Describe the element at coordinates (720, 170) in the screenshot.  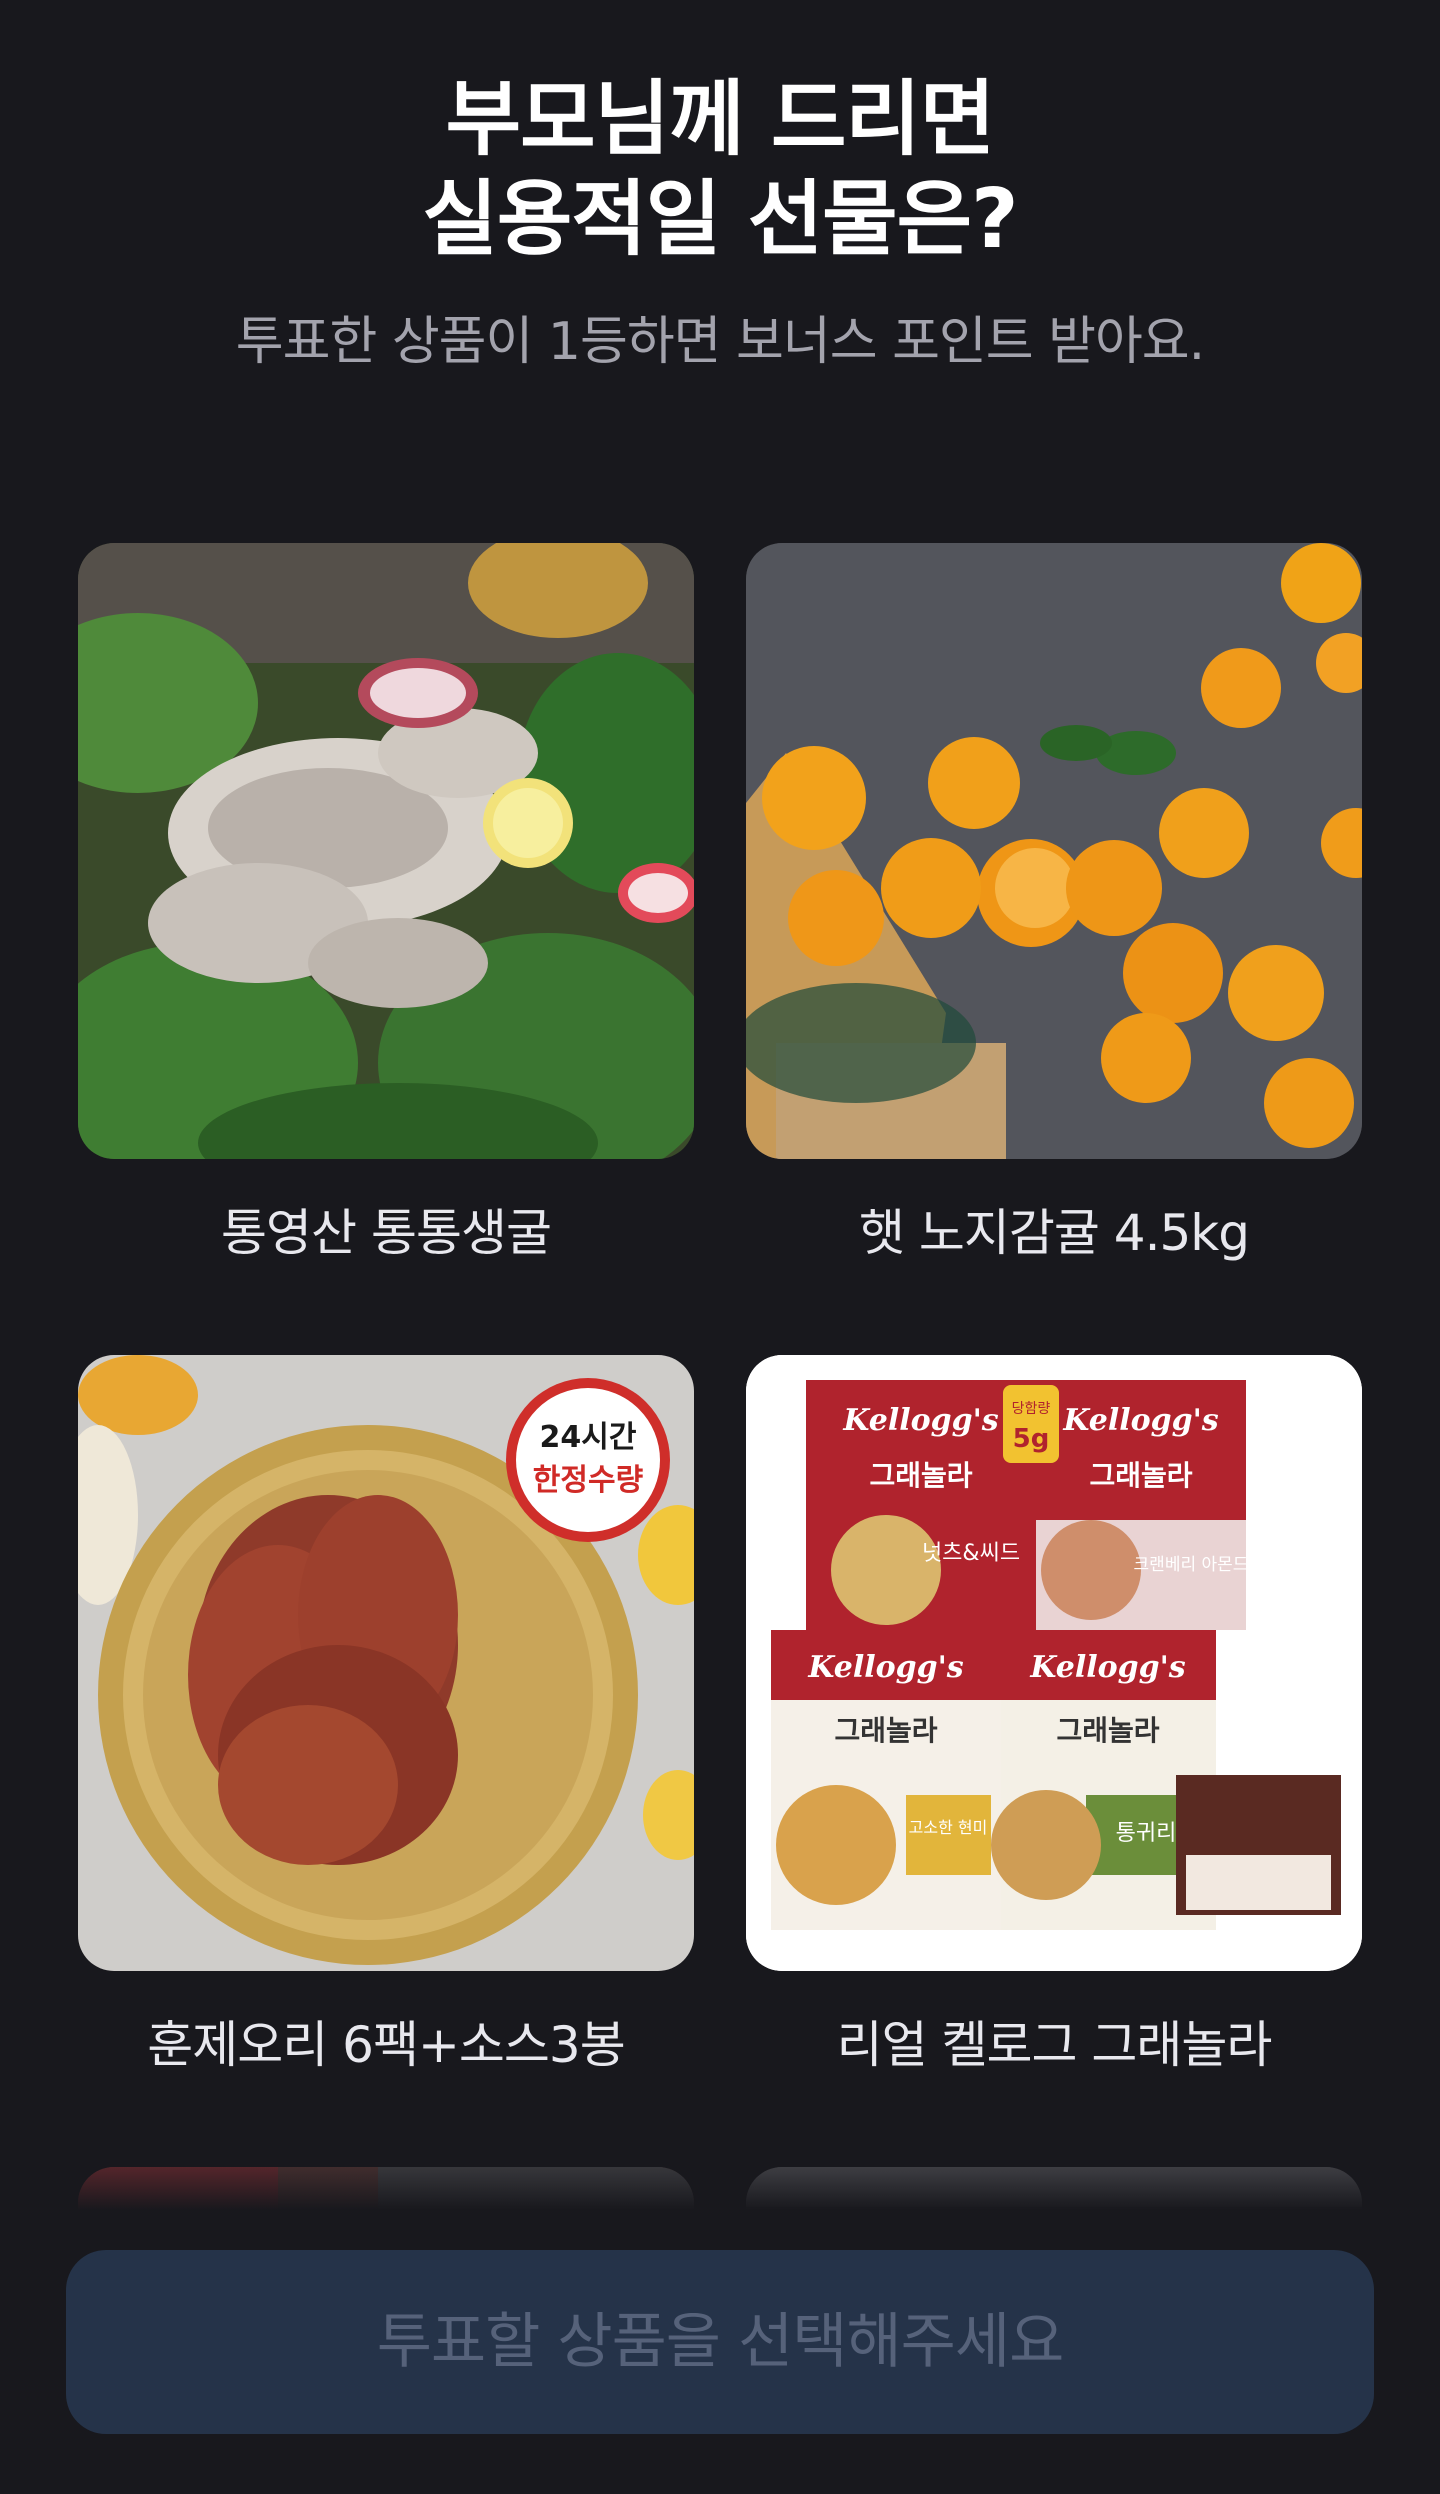
I see `page-title: 부모님께 드리면 실용적일 선물은?` at that location.